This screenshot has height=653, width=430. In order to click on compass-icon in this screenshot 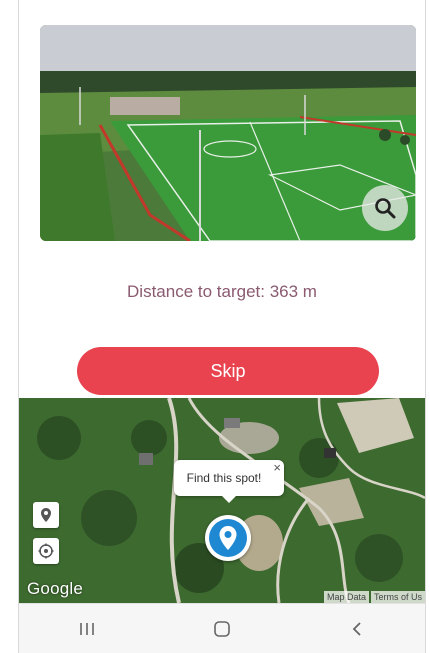, I will do `click(46, 551)`.